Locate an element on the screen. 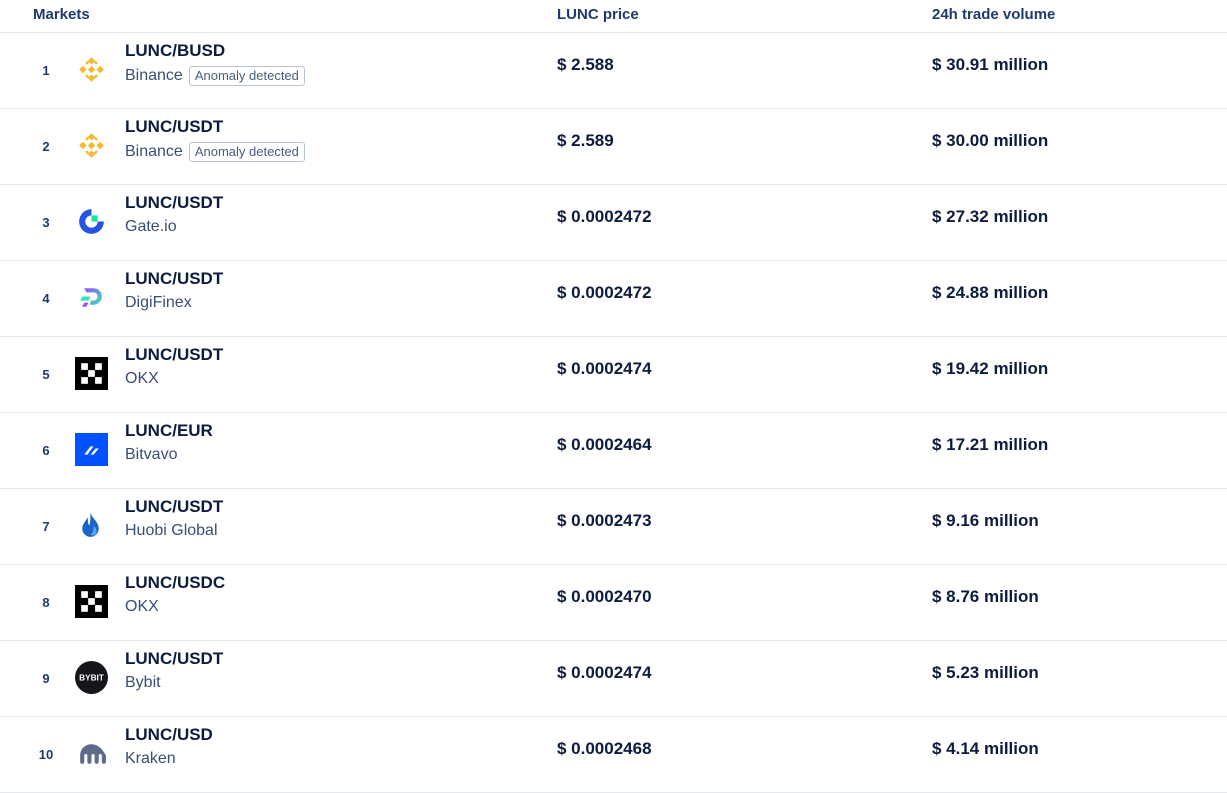 The image size is (1227, 793). exchange-name: Gate.io is located at coordinates (151, 226).